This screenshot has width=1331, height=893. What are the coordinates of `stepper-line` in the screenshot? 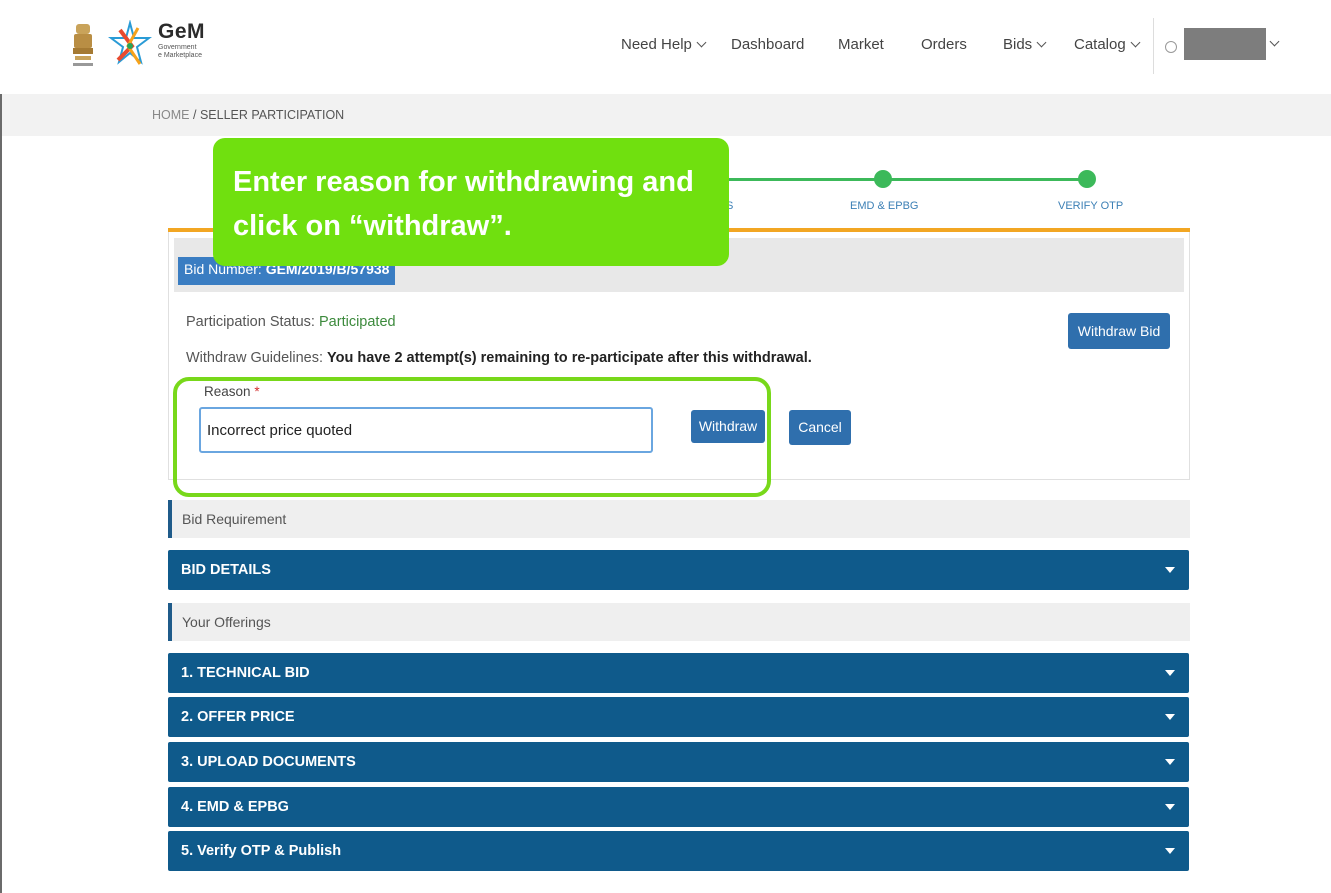 It's located at (905, 179).